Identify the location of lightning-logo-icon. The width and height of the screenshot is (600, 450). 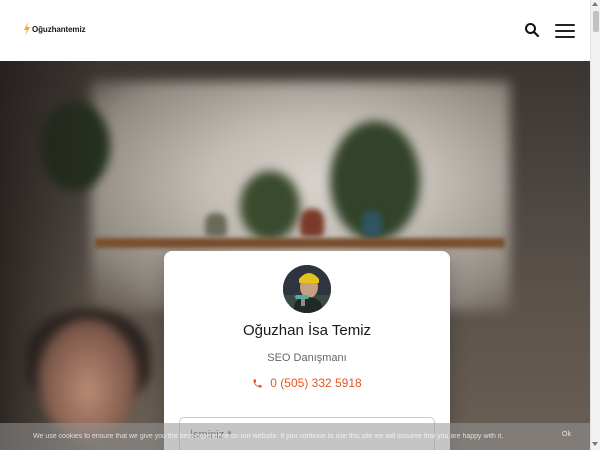
(27, 29).